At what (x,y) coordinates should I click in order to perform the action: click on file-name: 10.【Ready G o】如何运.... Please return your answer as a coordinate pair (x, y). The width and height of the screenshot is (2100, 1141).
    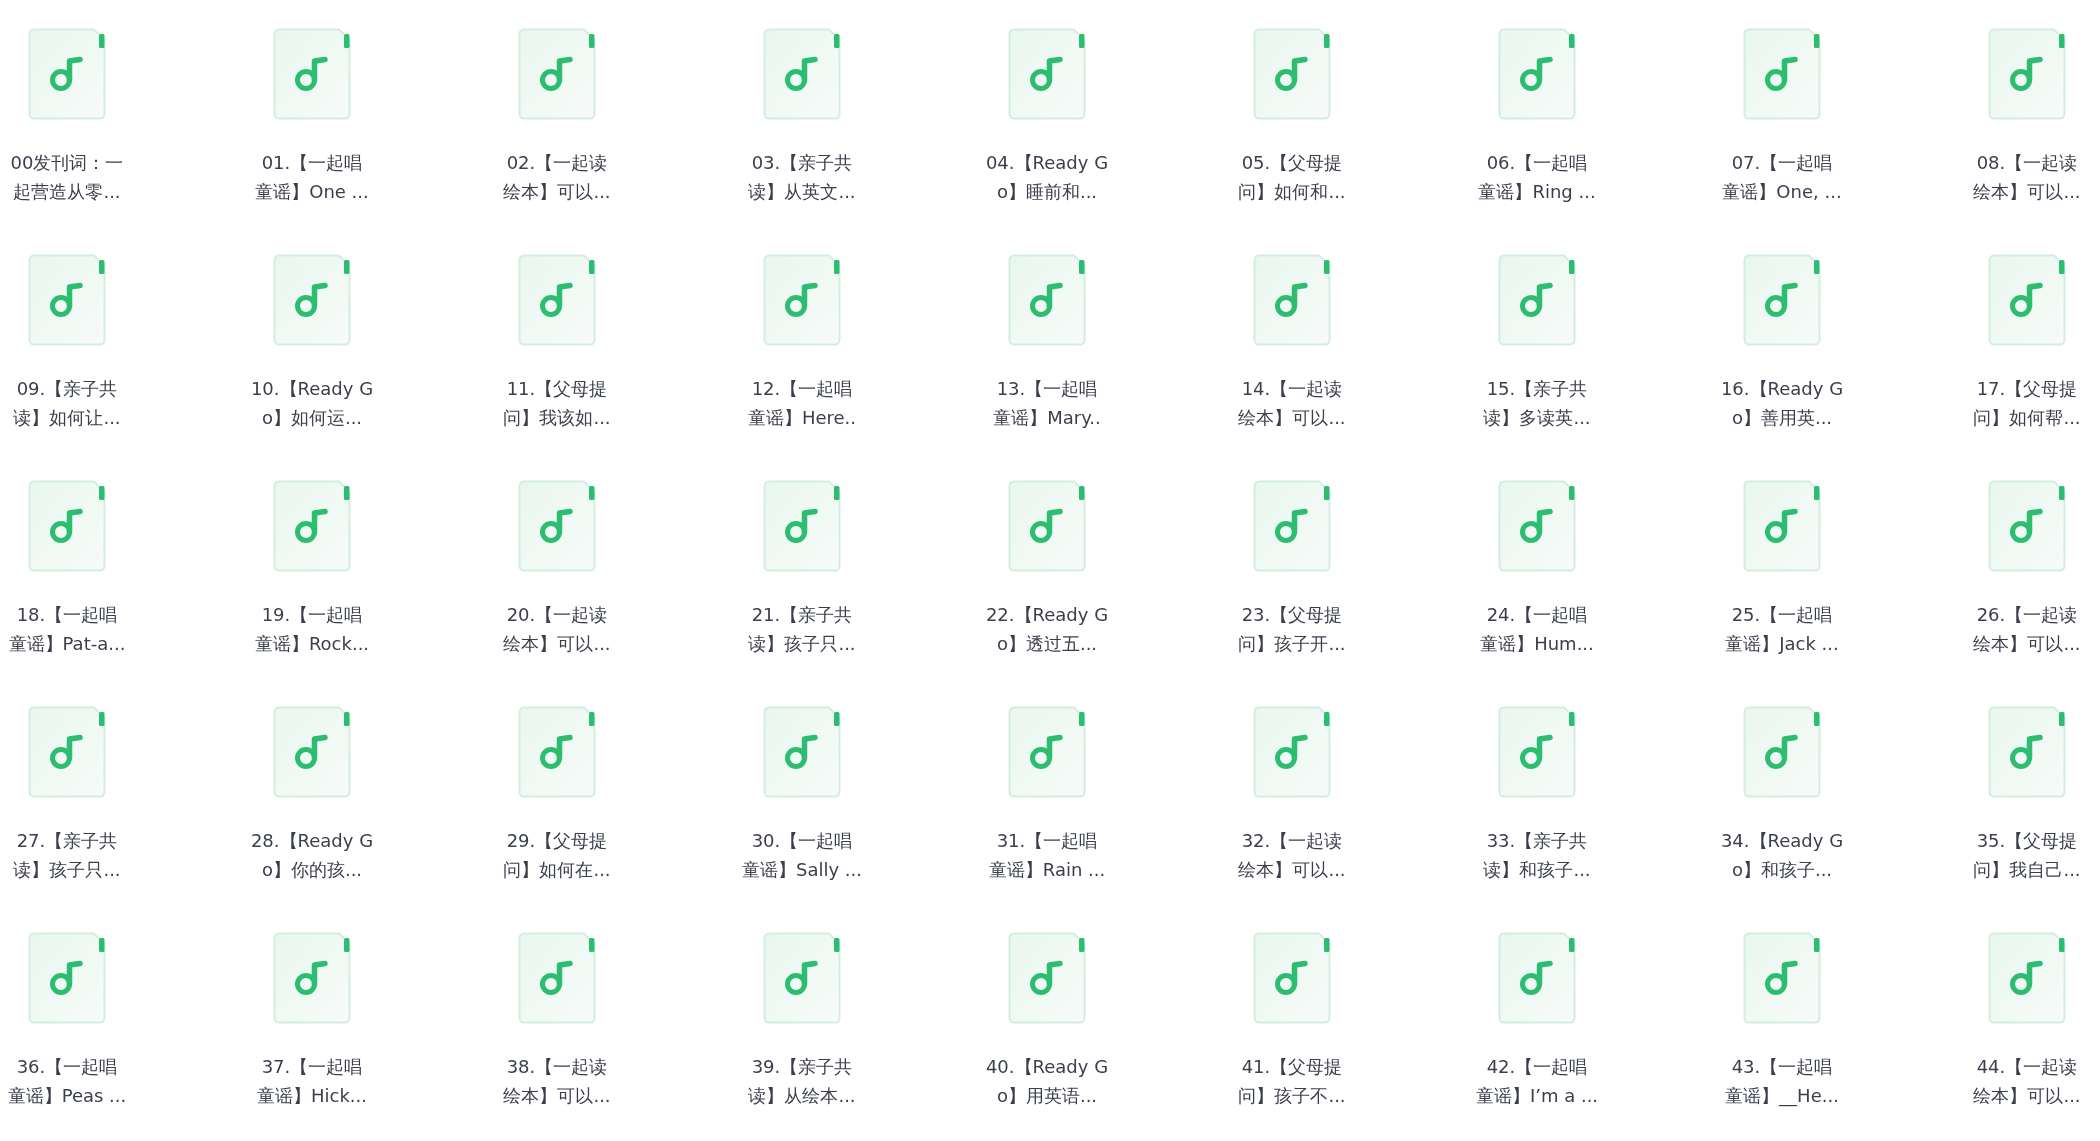
    Looking at the image, I should click on (312, 403).